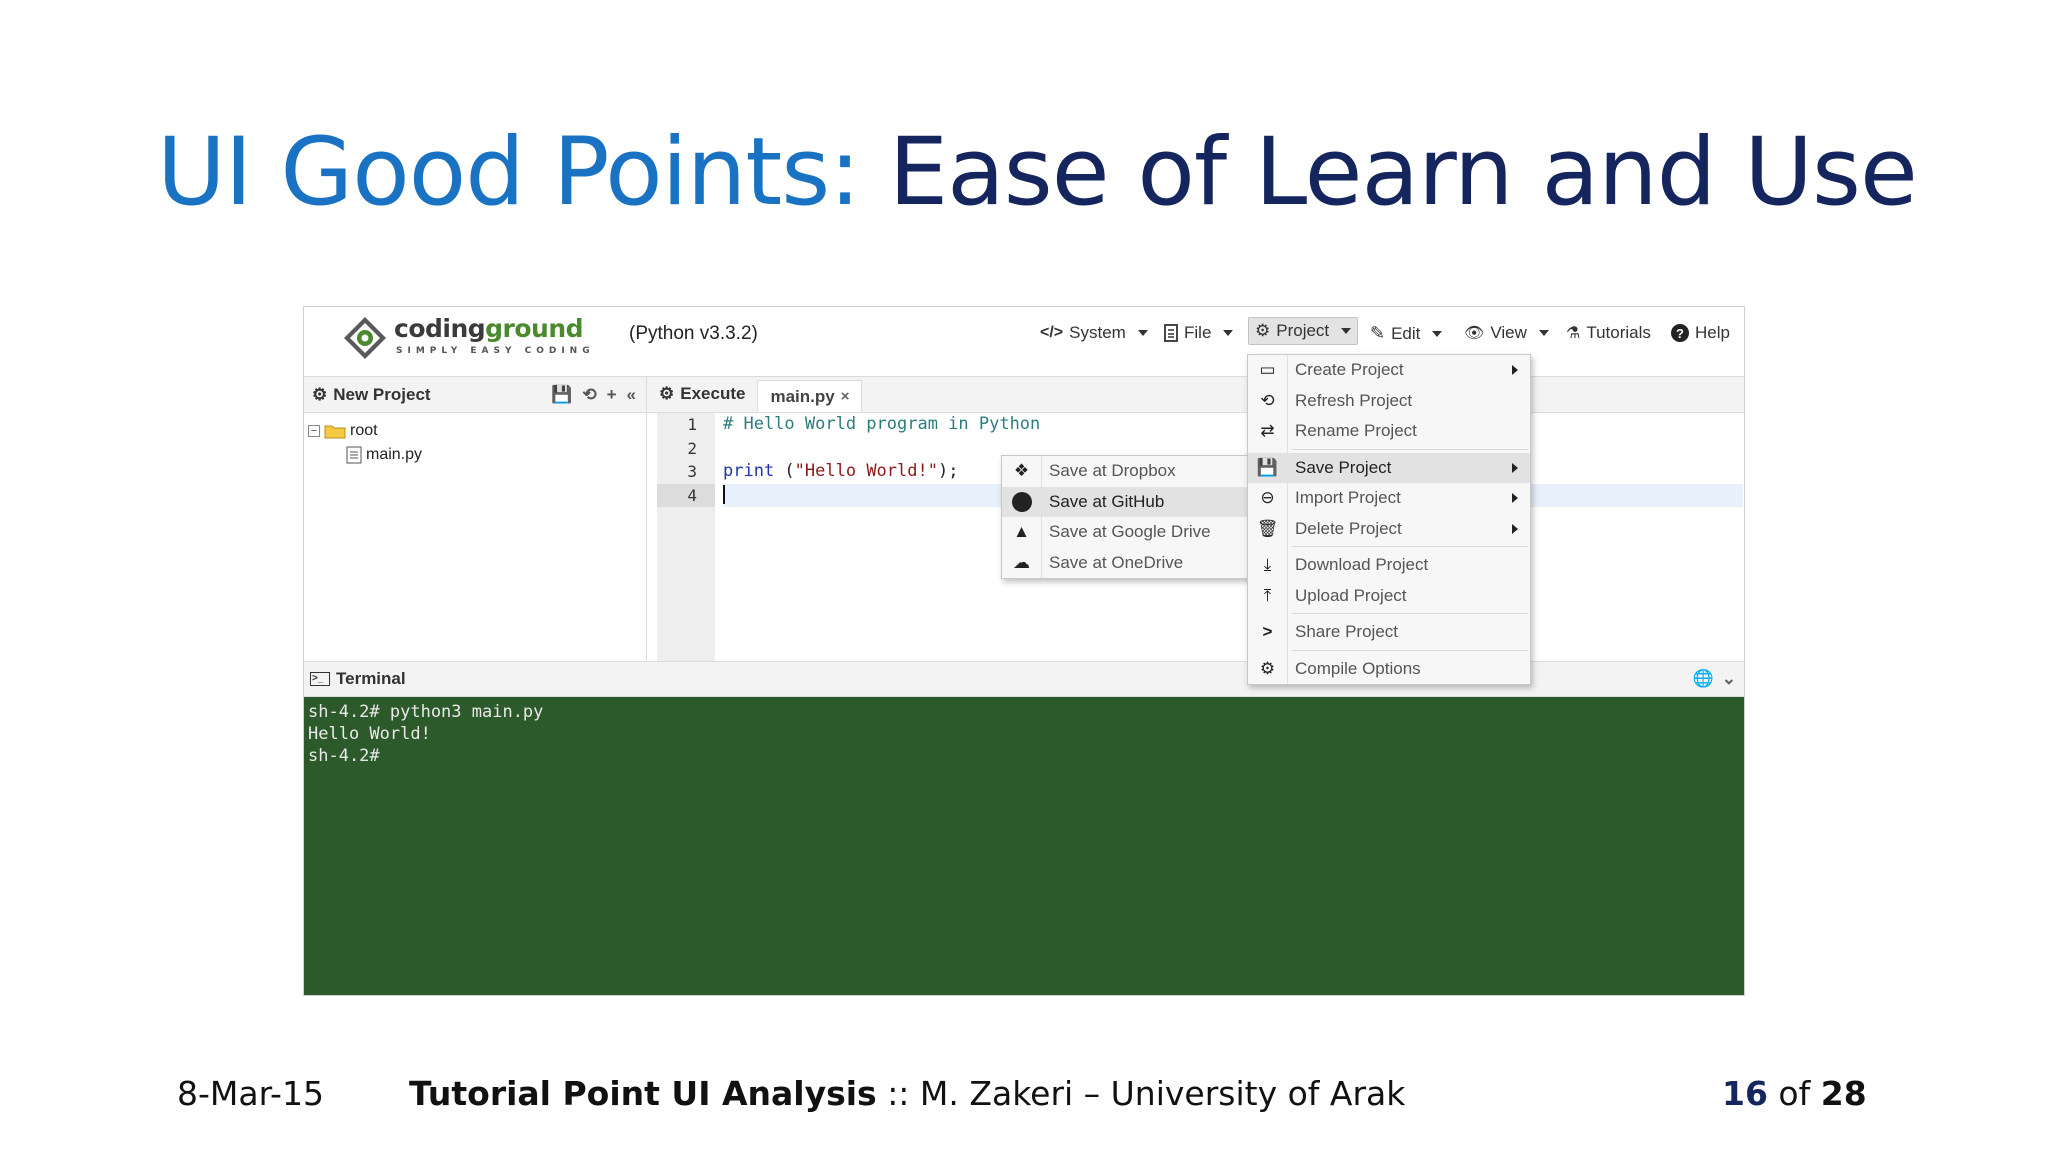 This screenshot has height=1152, width=2048. I want to click on page-total: 28, so click(1843, 1093).